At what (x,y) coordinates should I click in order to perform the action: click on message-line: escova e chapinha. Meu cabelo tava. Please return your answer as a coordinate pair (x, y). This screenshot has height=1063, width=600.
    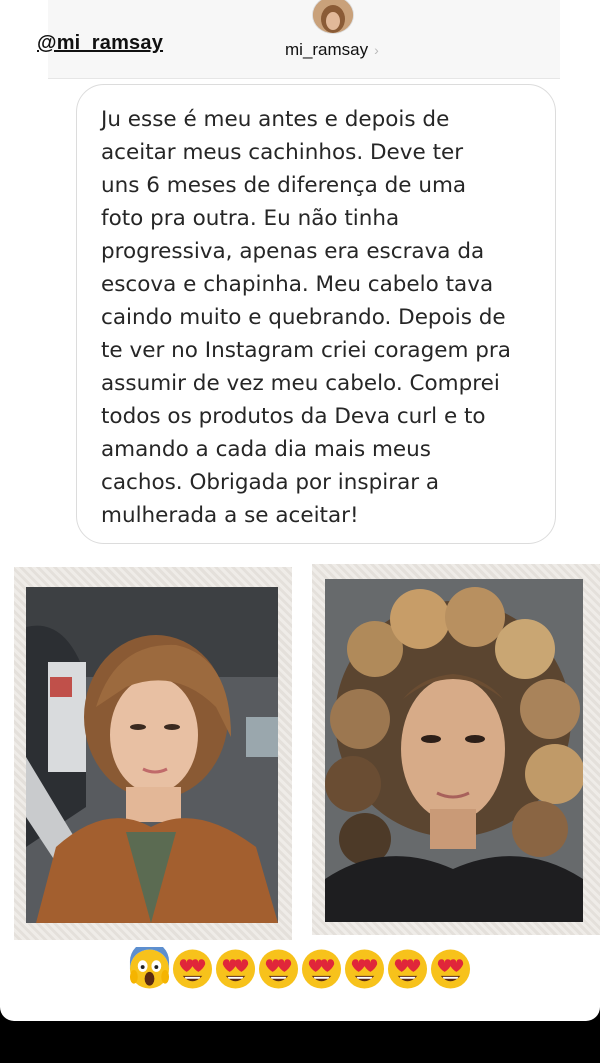
    Looking at the image, I should click on (297, 284).